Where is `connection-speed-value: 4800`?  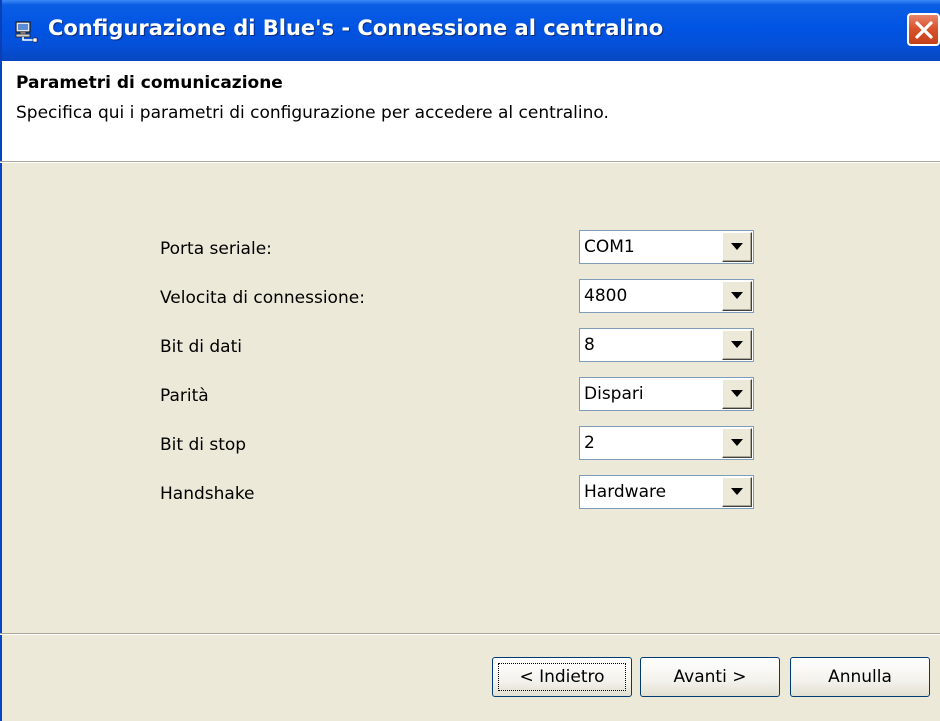 connection-speed-value: 4800 is located at coordinates (606, 296).